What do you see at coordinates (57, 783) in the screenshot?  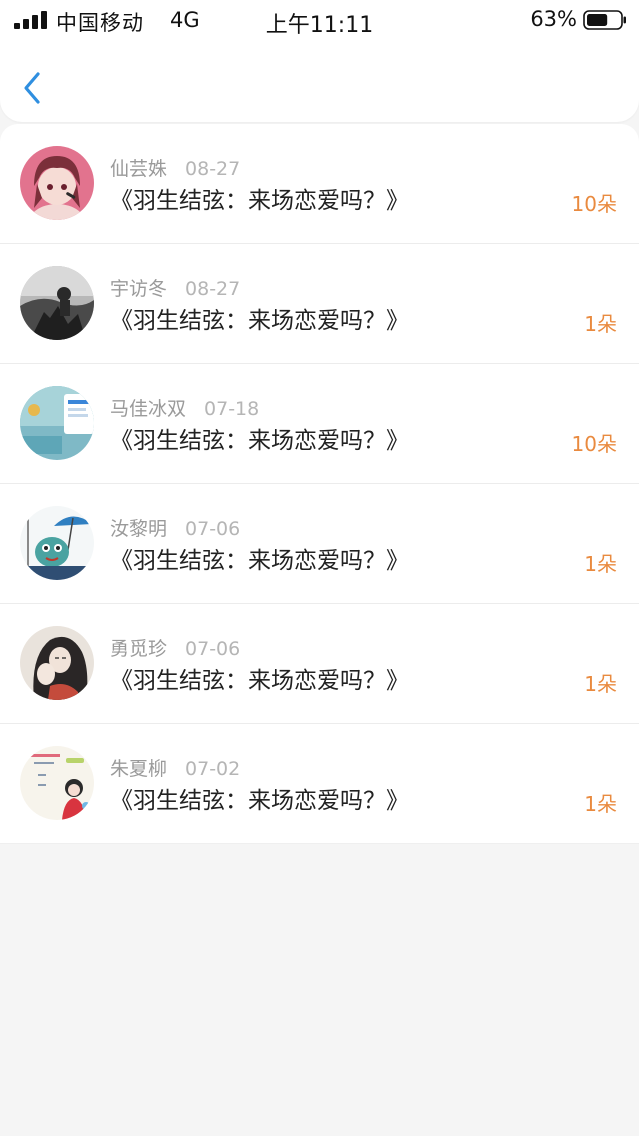 I see `avatar-cute-drawing` at bounding box center [57, 783].